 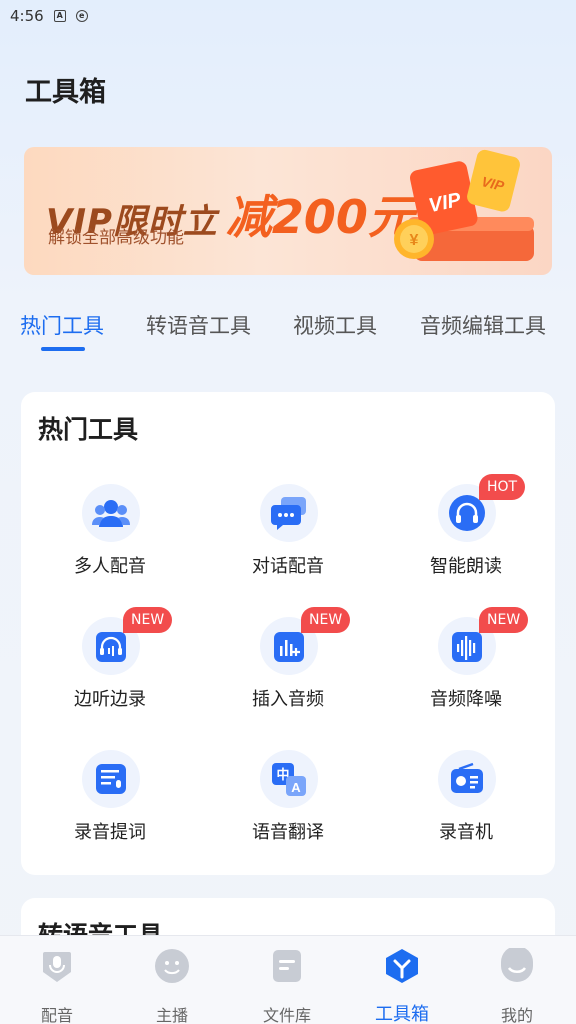 I want to click on banner-subtitle: 解锁全部高级功能, so click(x=116, y=238).